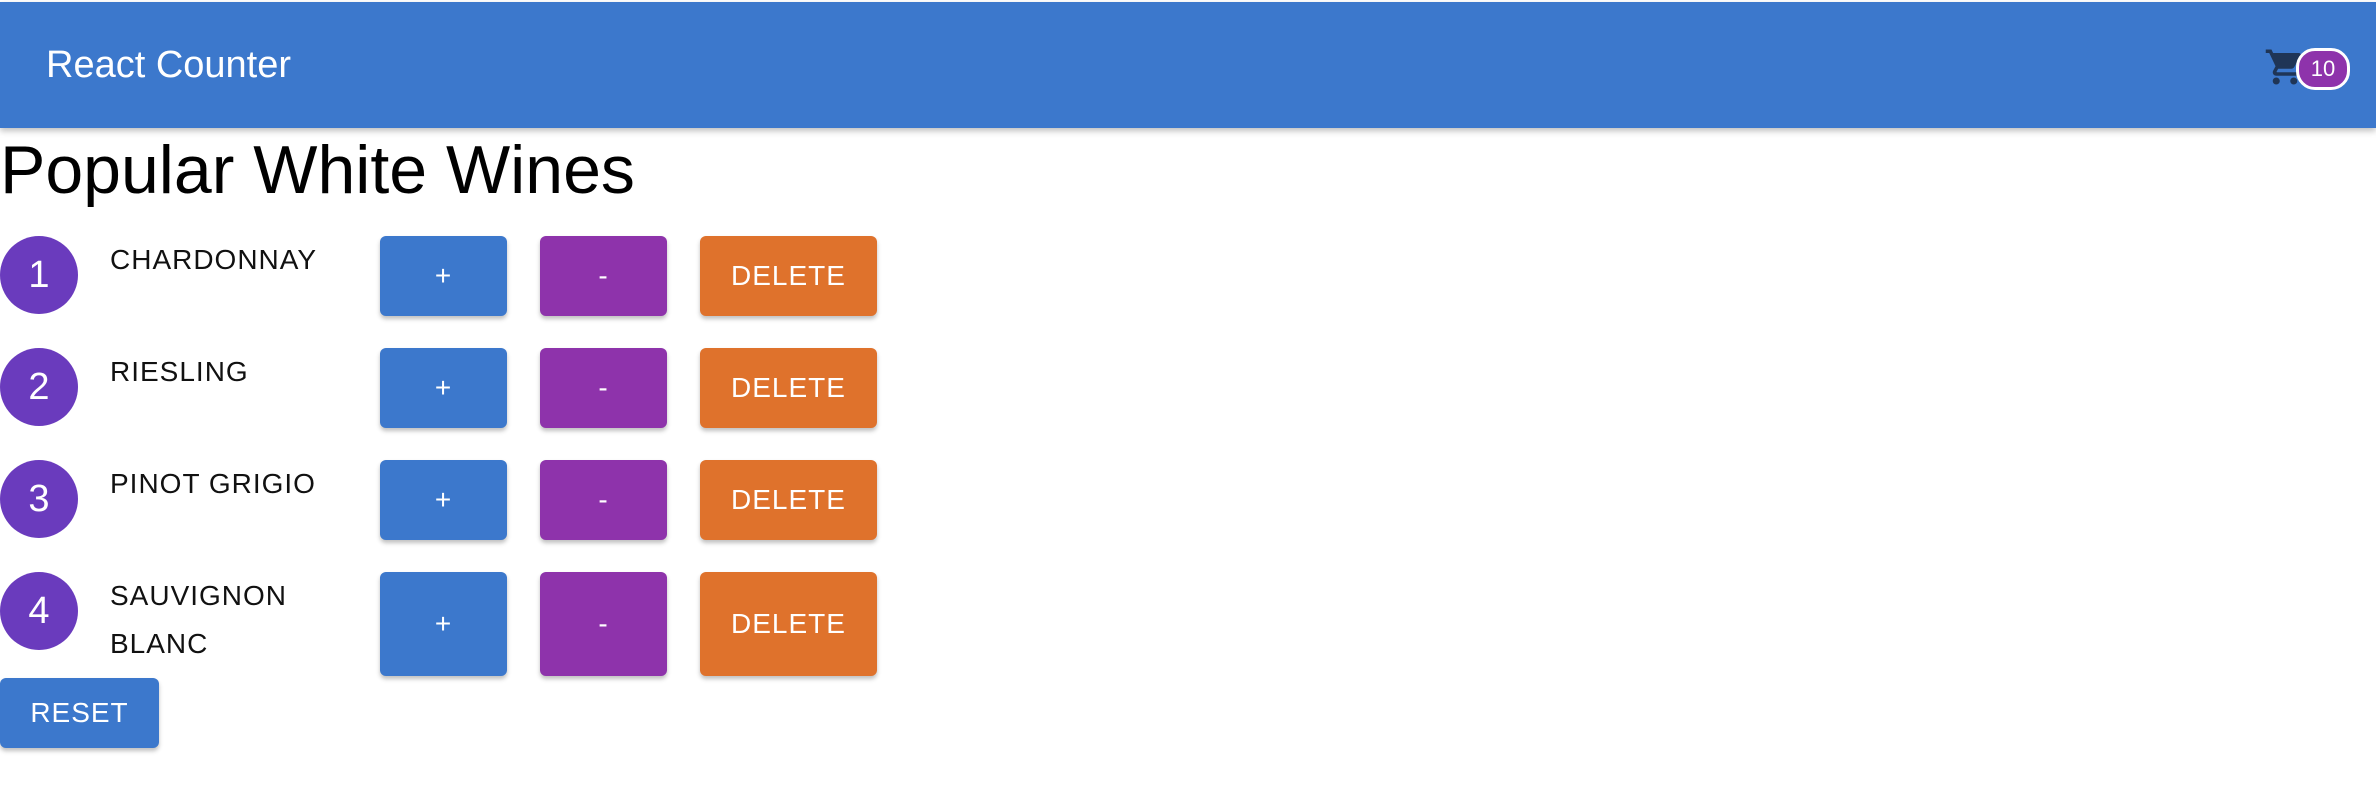 The image size is (2376, 800). Describe the element at coordinates (179, 371) in the screenshot. I see `wine-name: RIESLING` at that location.